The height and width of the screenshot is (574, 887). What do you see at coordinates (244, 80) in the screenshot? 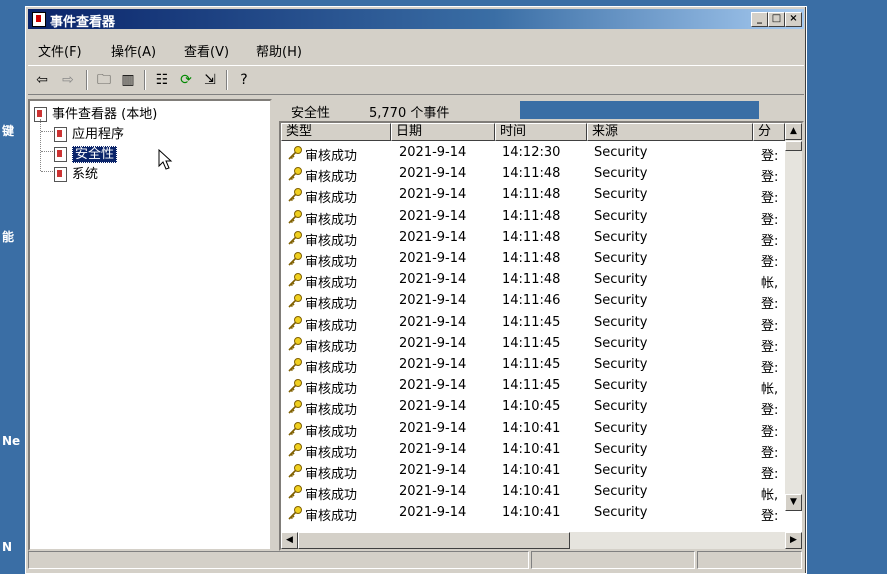
I see `help-icon: ?` at bounding box center [244, 80].